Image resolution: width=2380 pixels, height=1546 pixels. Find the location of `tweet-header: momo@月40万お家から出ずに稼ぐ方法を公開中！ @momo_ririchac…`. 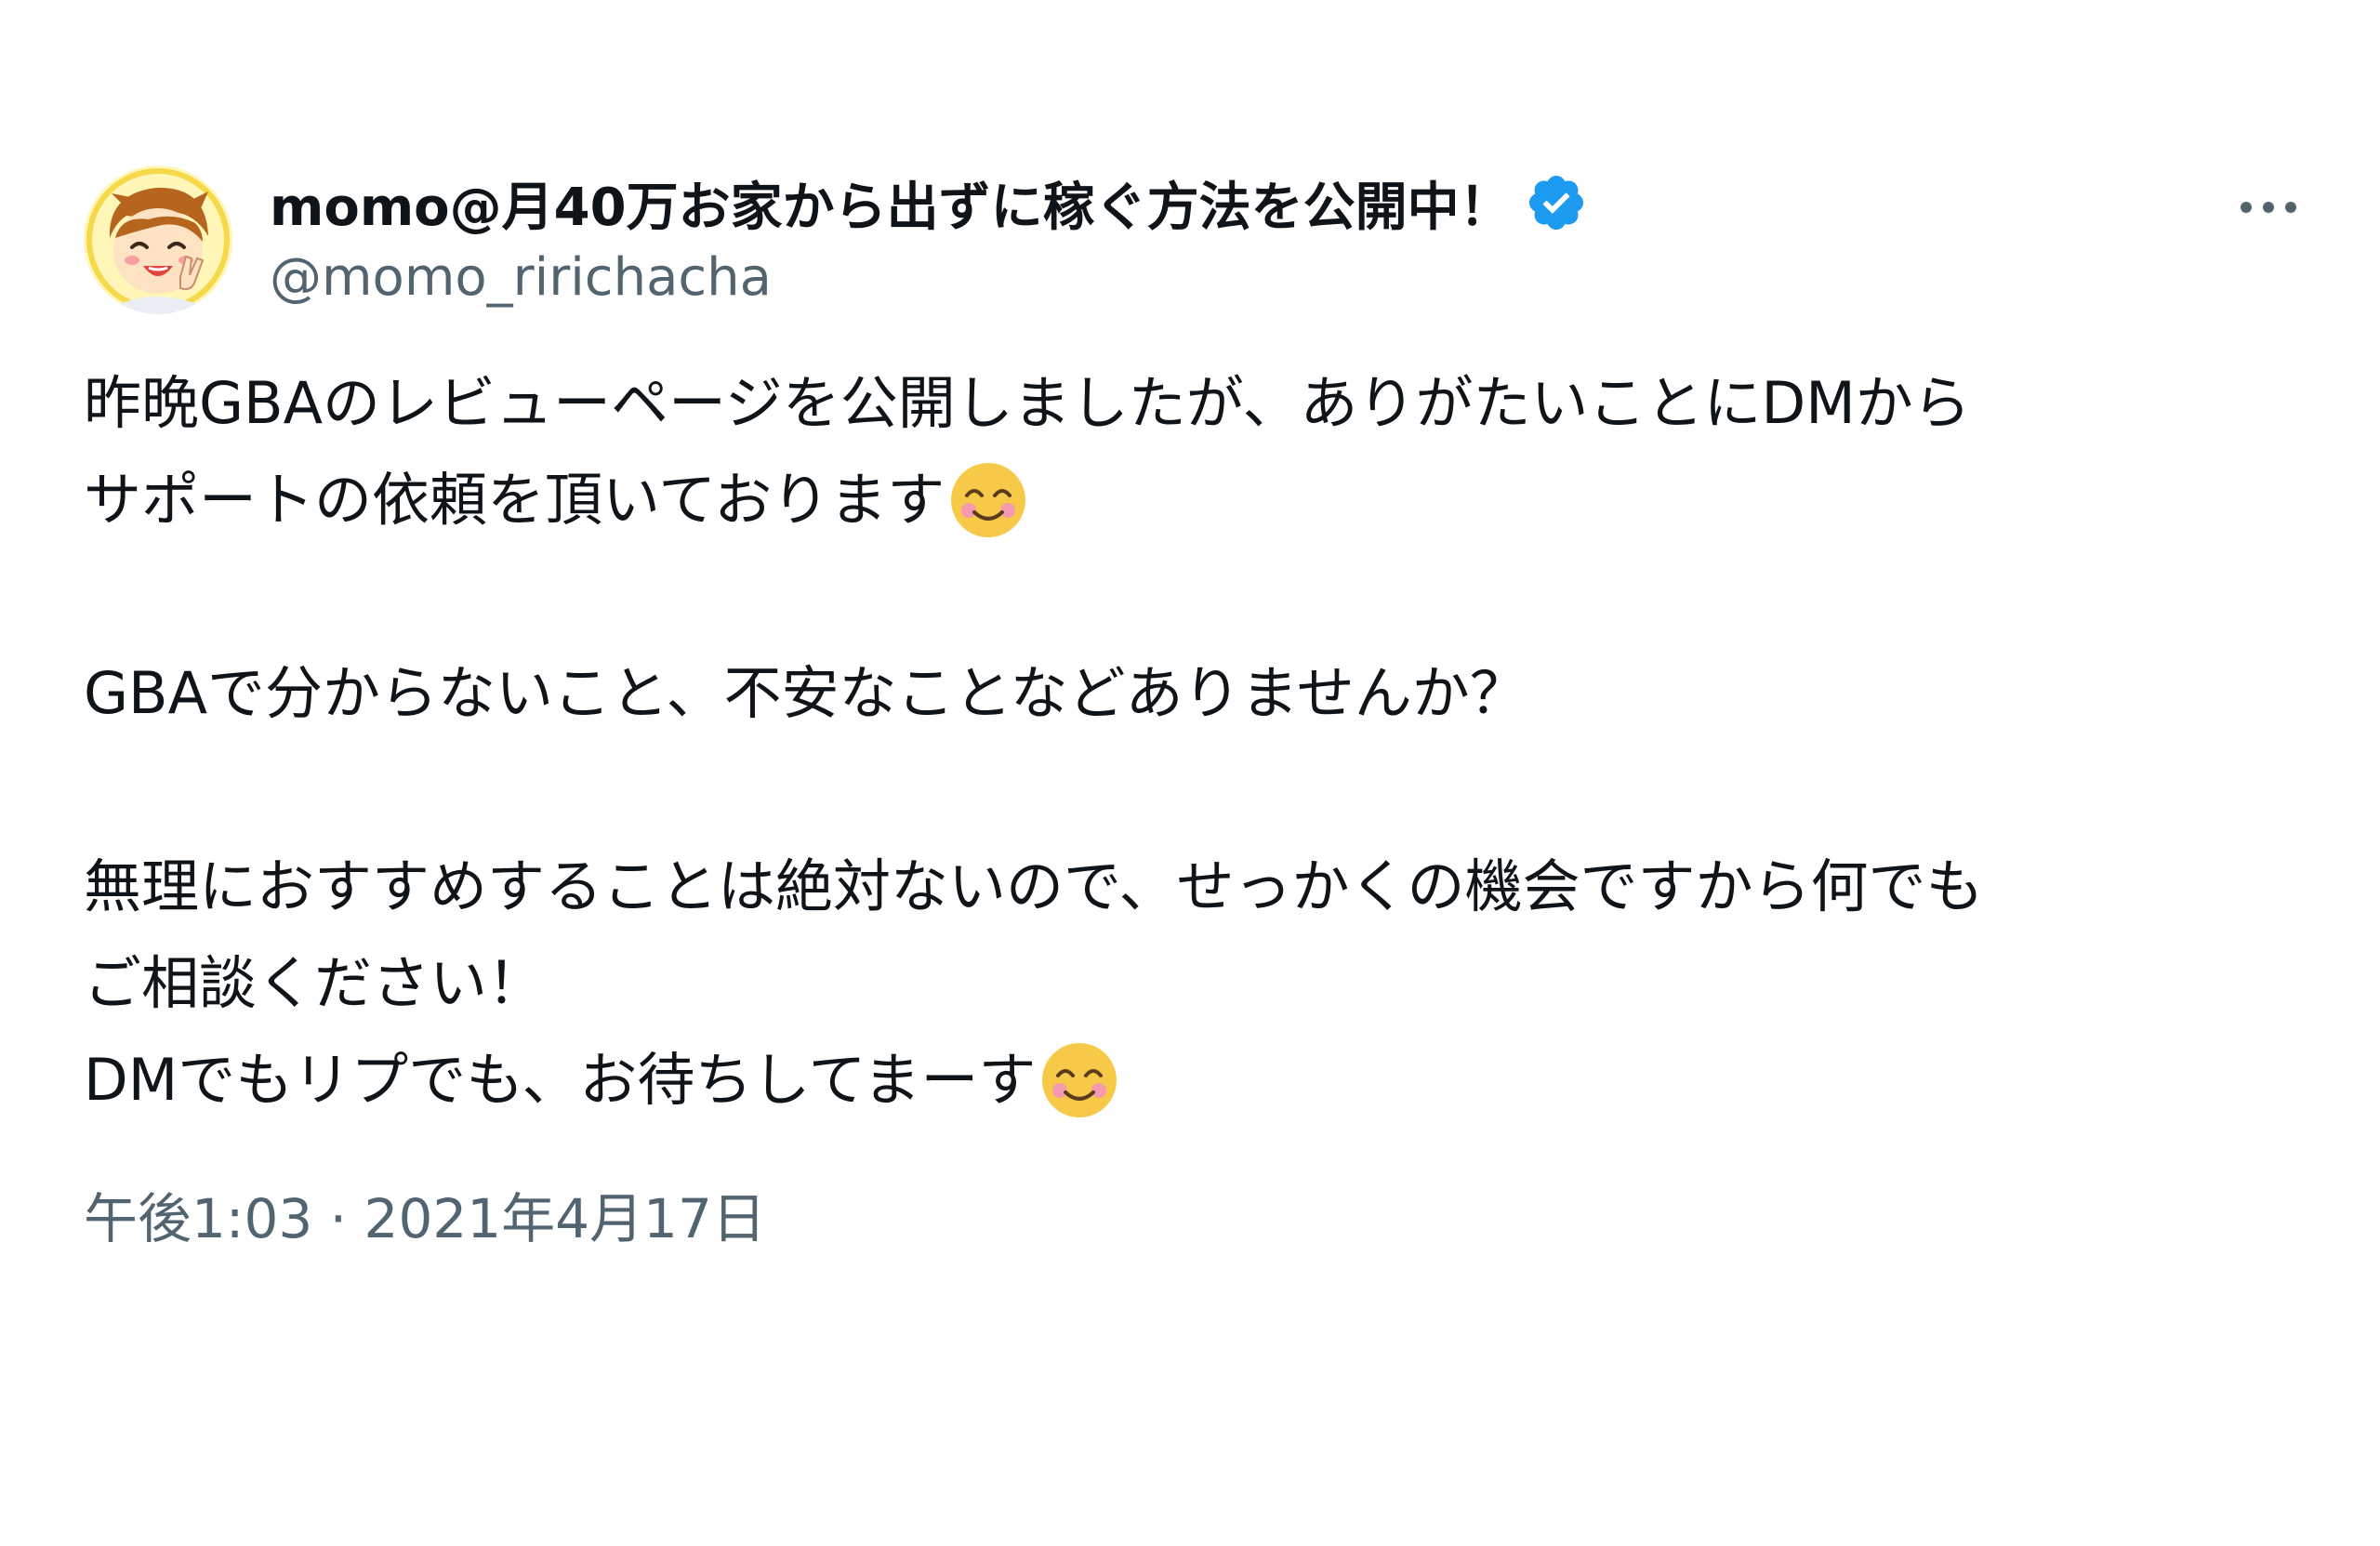

tweet-header: momo@月40万お家から出ずに稼ぐ方法を公開中！ @momo_ririchac… is located at coordinates (1195, 239).